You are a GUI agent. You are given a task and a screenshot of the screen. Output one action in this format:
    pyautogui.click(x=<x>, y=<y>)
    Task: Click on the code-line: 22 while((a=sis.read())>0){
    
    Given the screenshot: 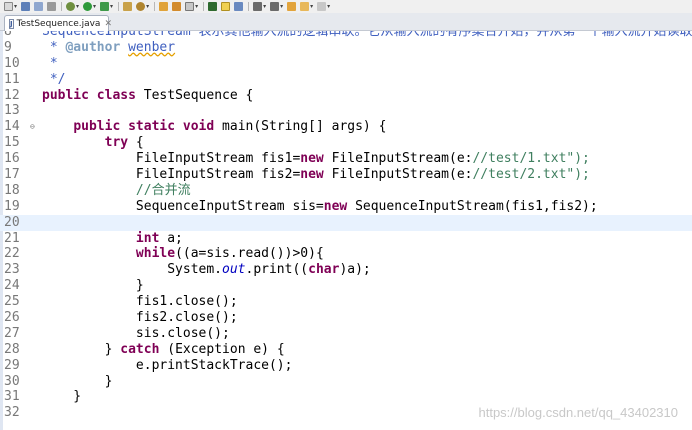 What is the action you would take?
    pyautogui.click(x=346, y=254)
    